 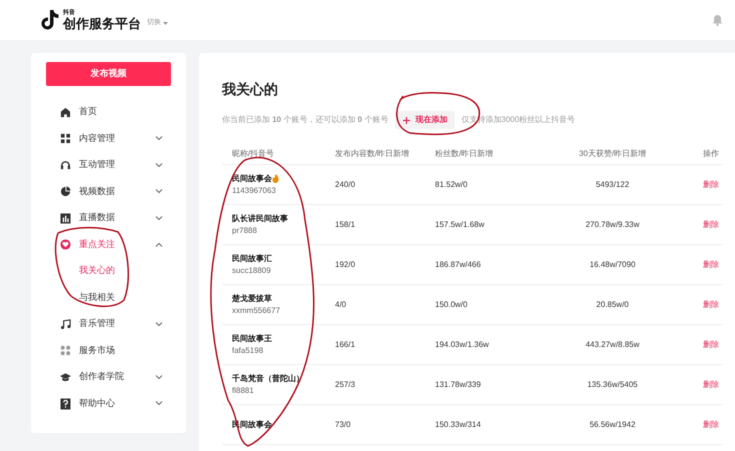 I want to click on add-now-button: 现在添加, so click(x=425, y=120).